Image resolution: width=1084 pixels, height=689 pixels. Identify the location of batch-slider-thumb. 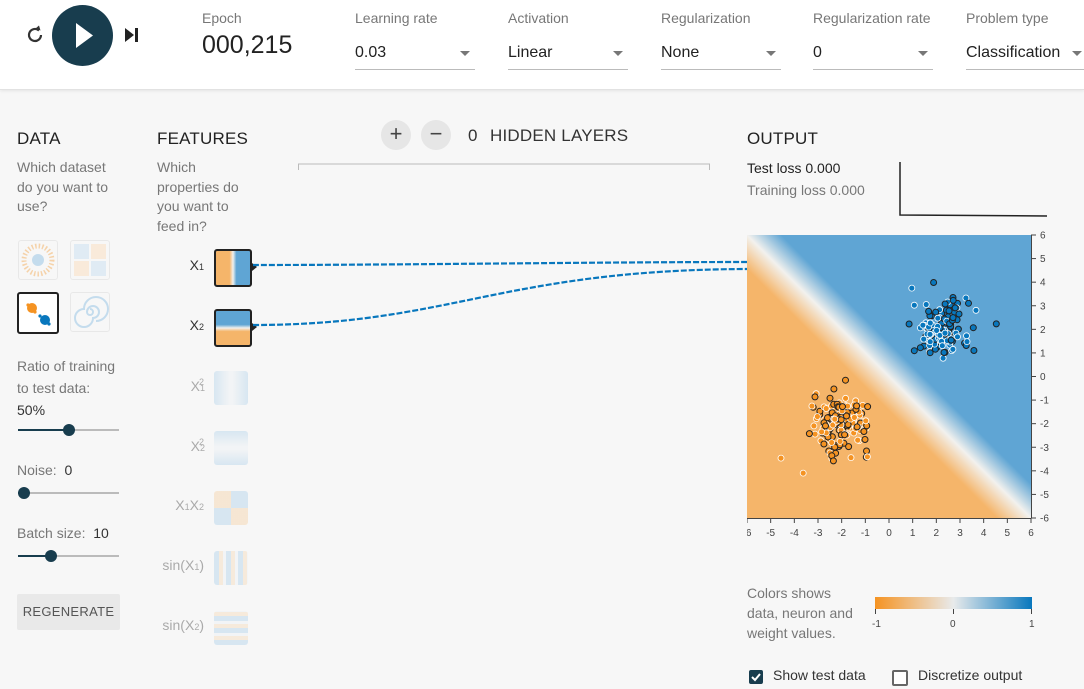
(50, 556).